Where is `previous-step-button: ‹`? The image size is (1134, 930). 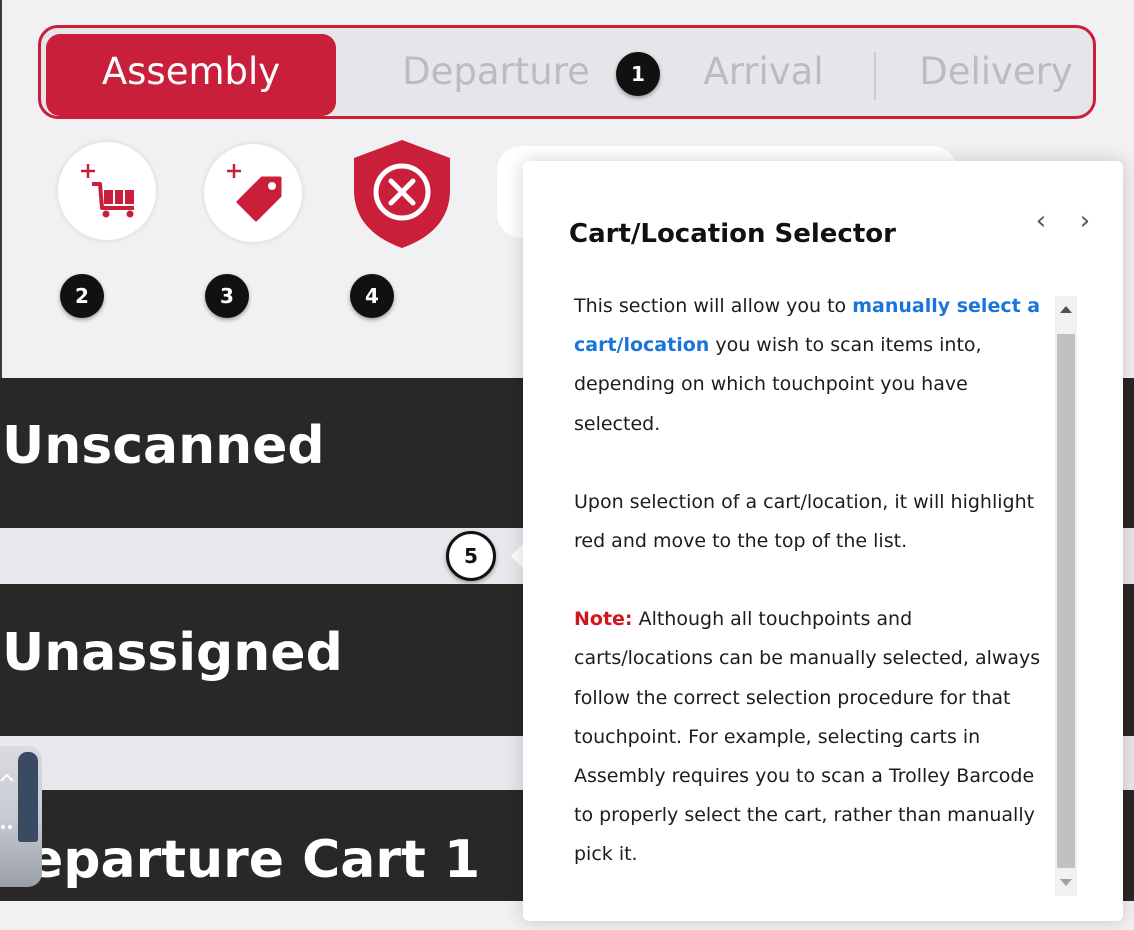 previous-step-button: ‹ is located at coordinates (1041, 222).